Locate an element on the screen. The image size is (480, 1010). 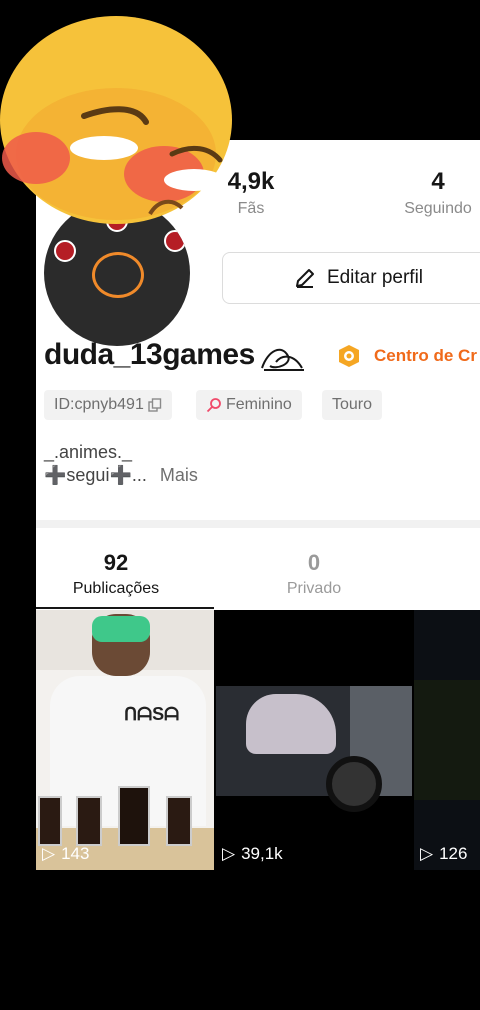
tab-private: 0 Privado is located at coordinates (314, 574).